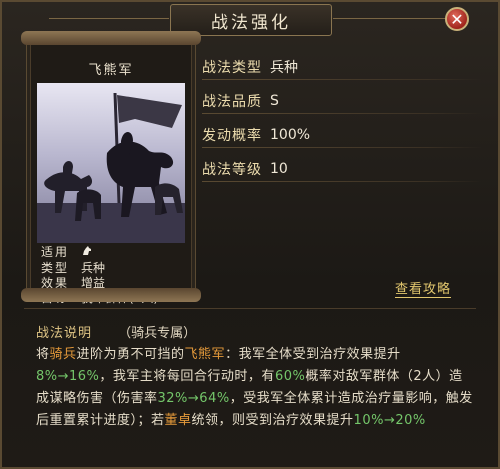  What do you see at coordinates (99, 253) in the screenshot?
I see `info-row-applicable: 适用` at bounding box center [99, 253].